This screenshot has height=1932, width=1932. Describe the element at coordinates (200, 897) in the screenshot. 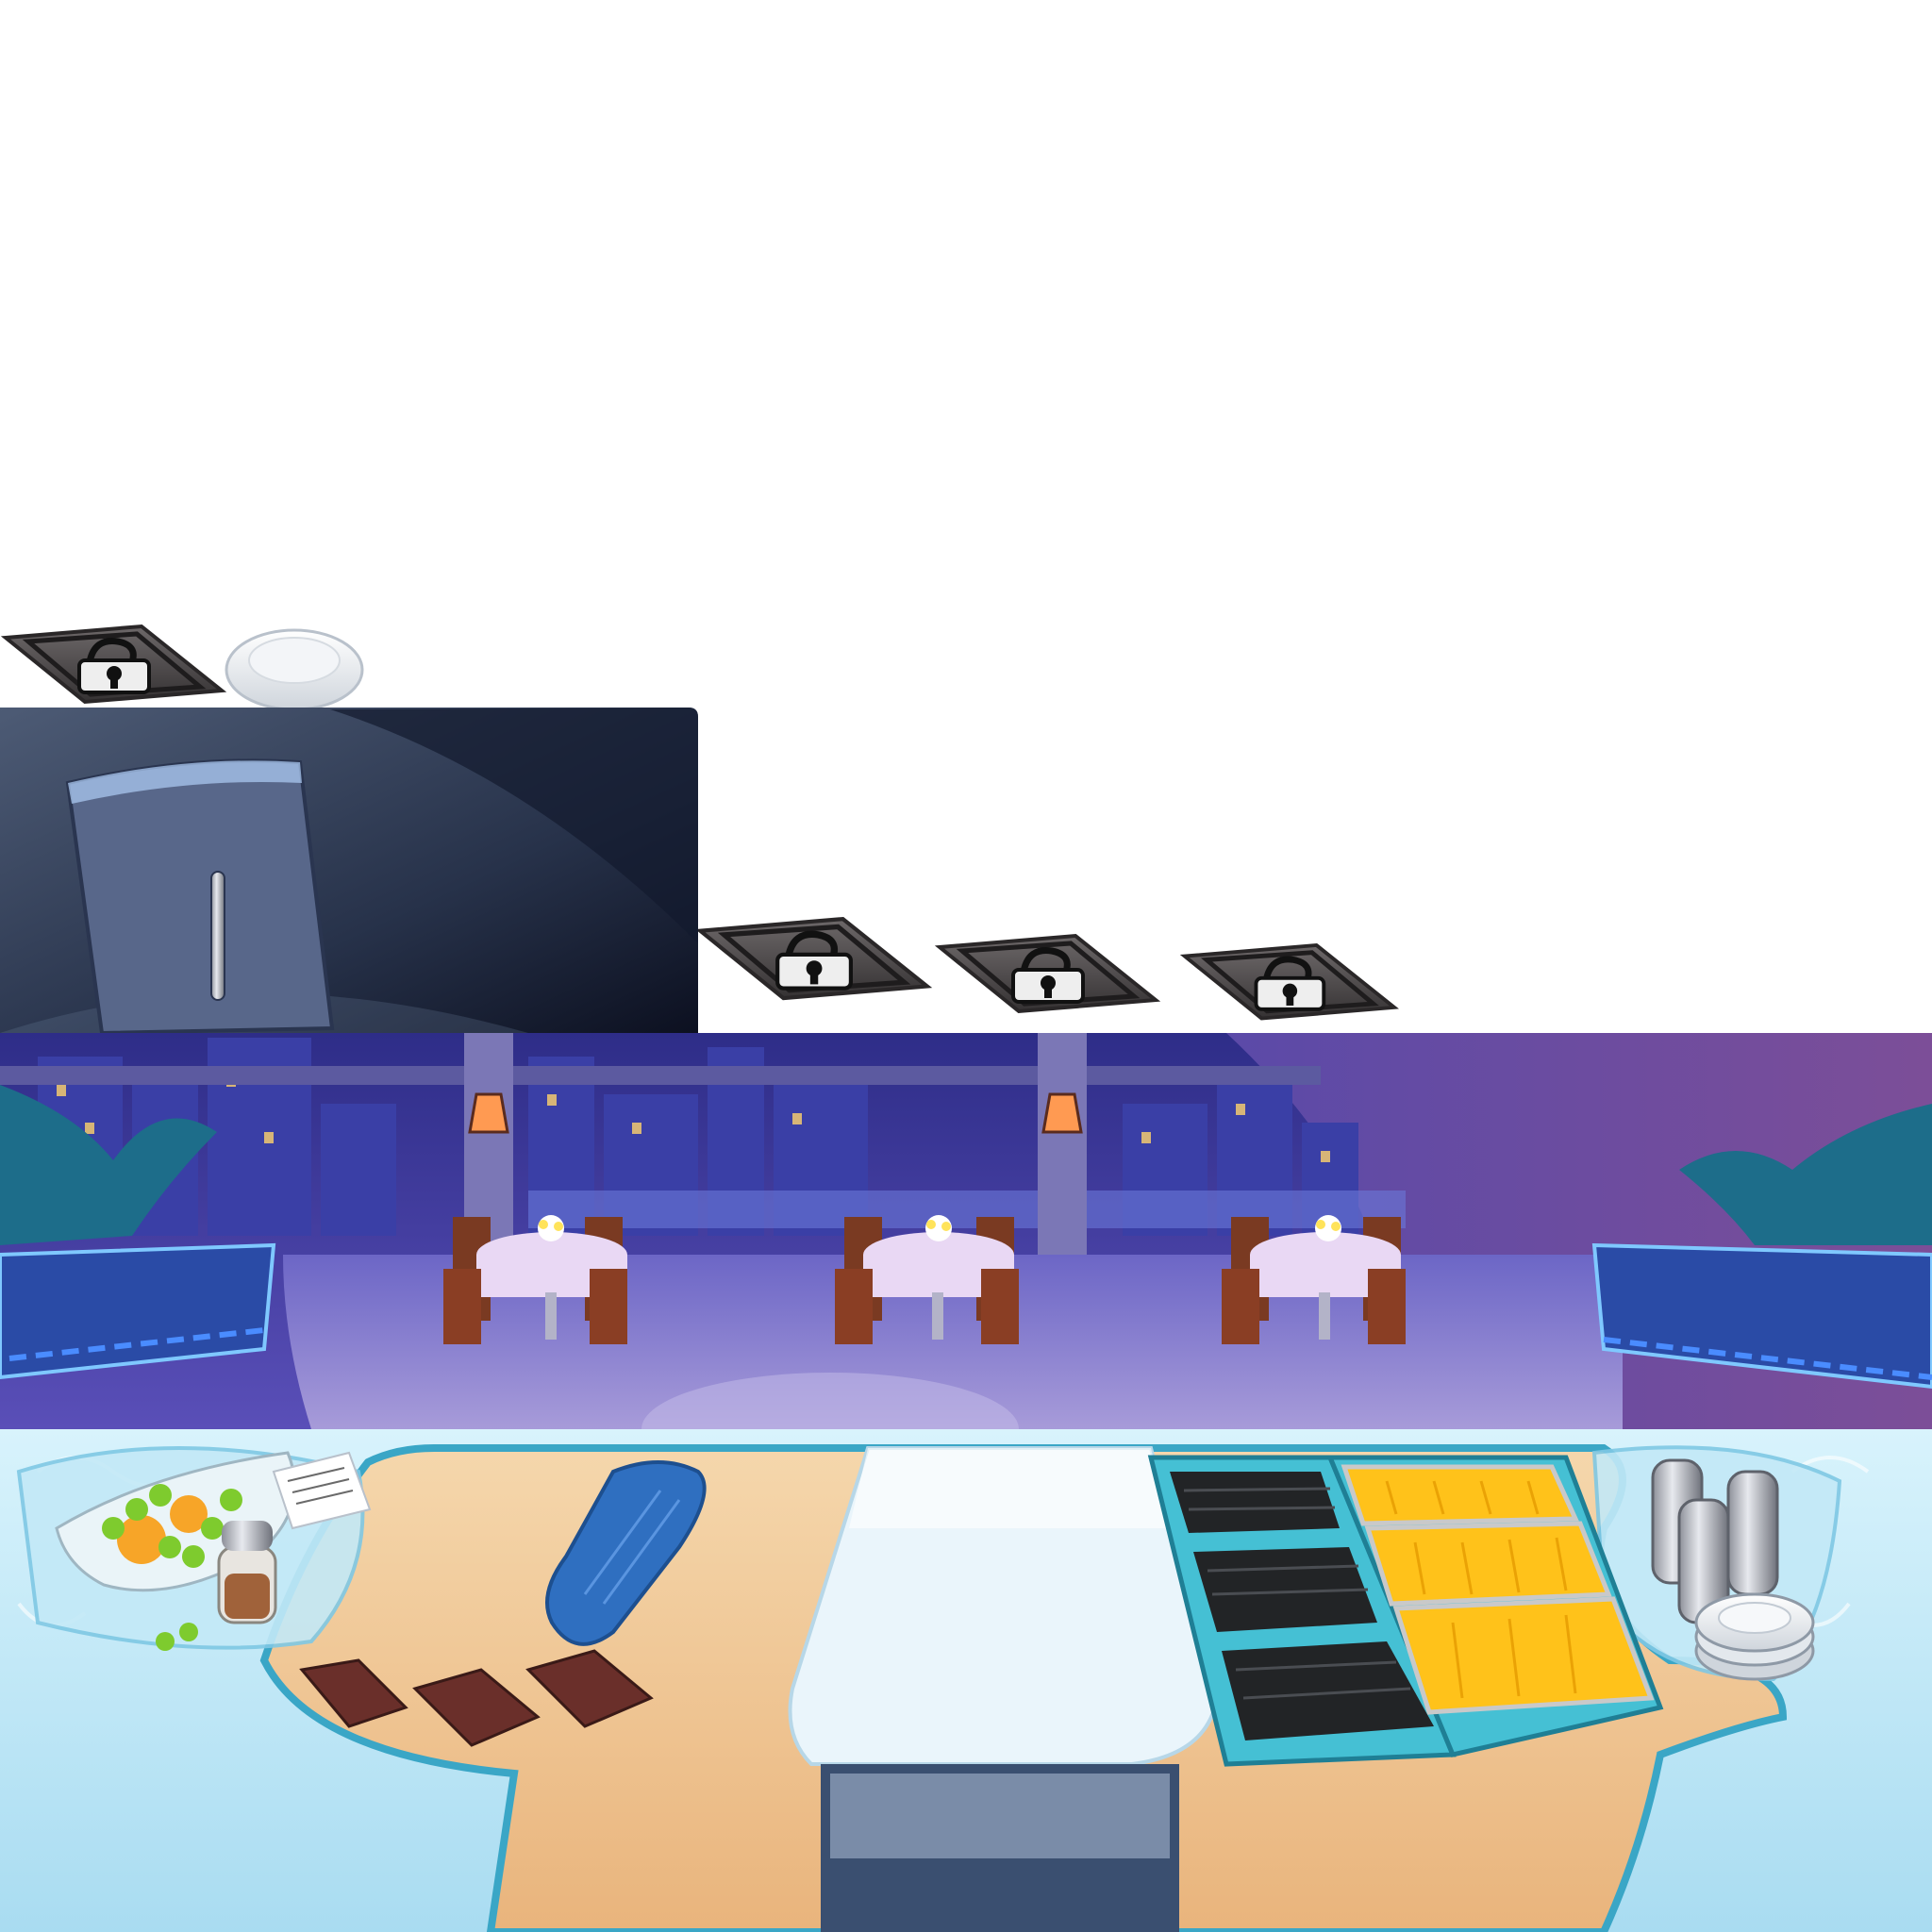

I see `fridge-door` at that location.